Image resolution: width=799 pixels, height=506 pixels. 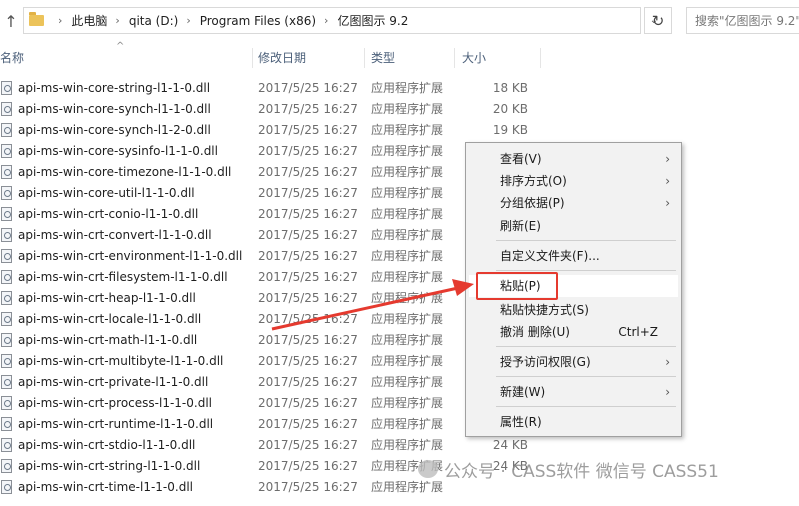 What do you see at coordinates (573, 310) in the screenshot?
I see `menu-item-paste-shortcut: 粘贴快捷方式(S)` at bounding box center [573, 310].